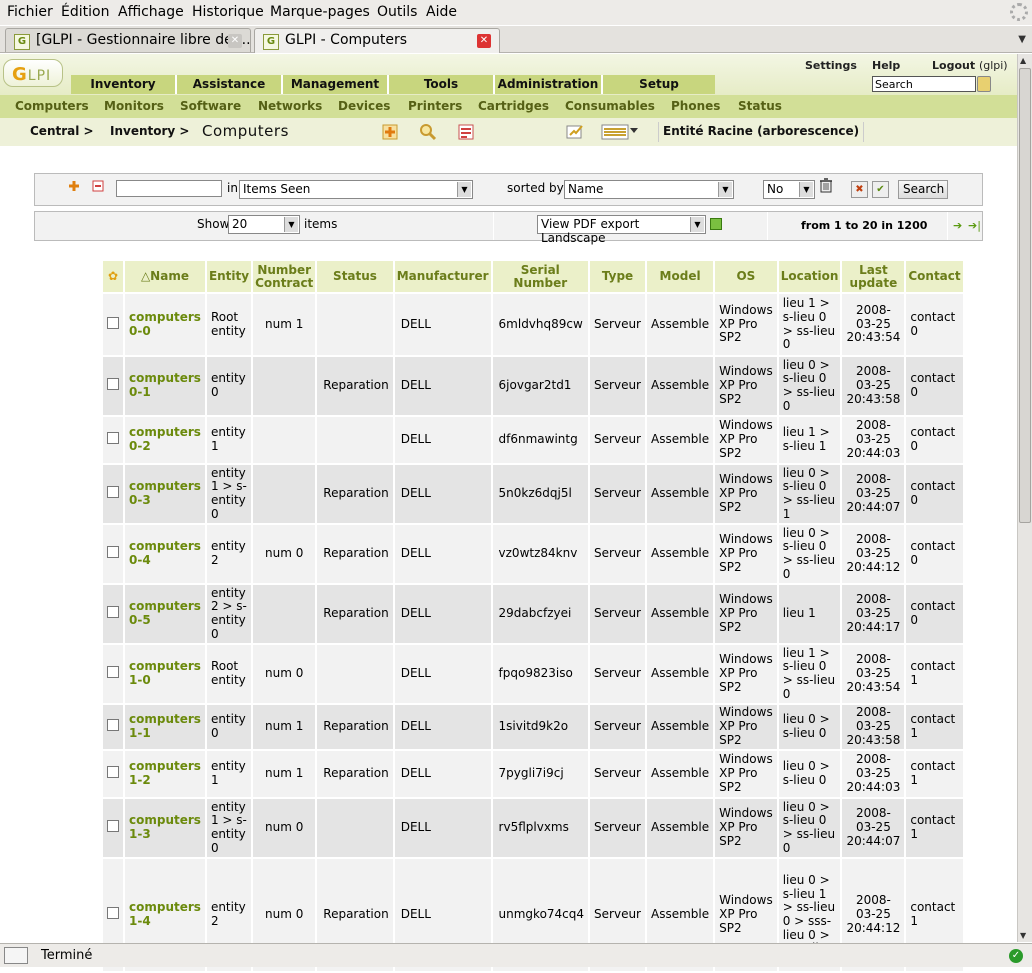  Describe the element at coordinates (62, 131) in the screenshot. I see `breadcrumb-central: Central >` at that location.